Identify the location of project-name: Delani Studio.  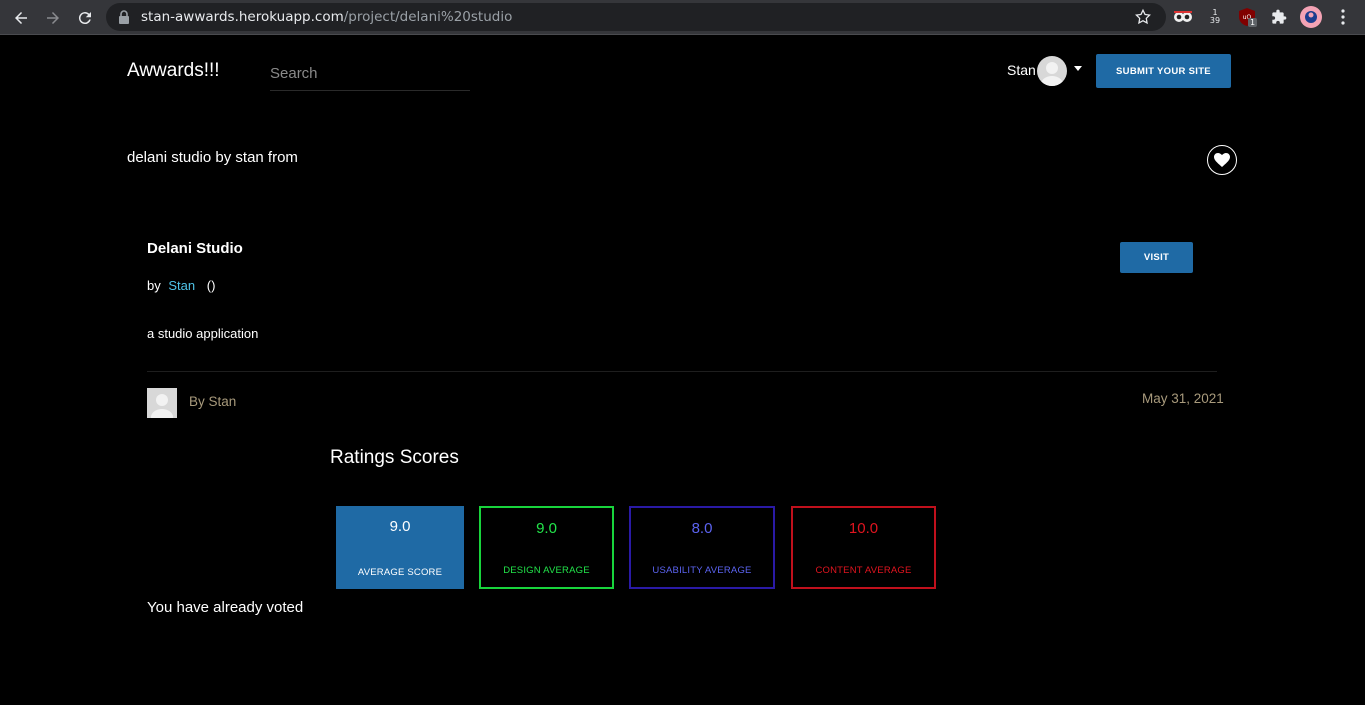
(195, 248).